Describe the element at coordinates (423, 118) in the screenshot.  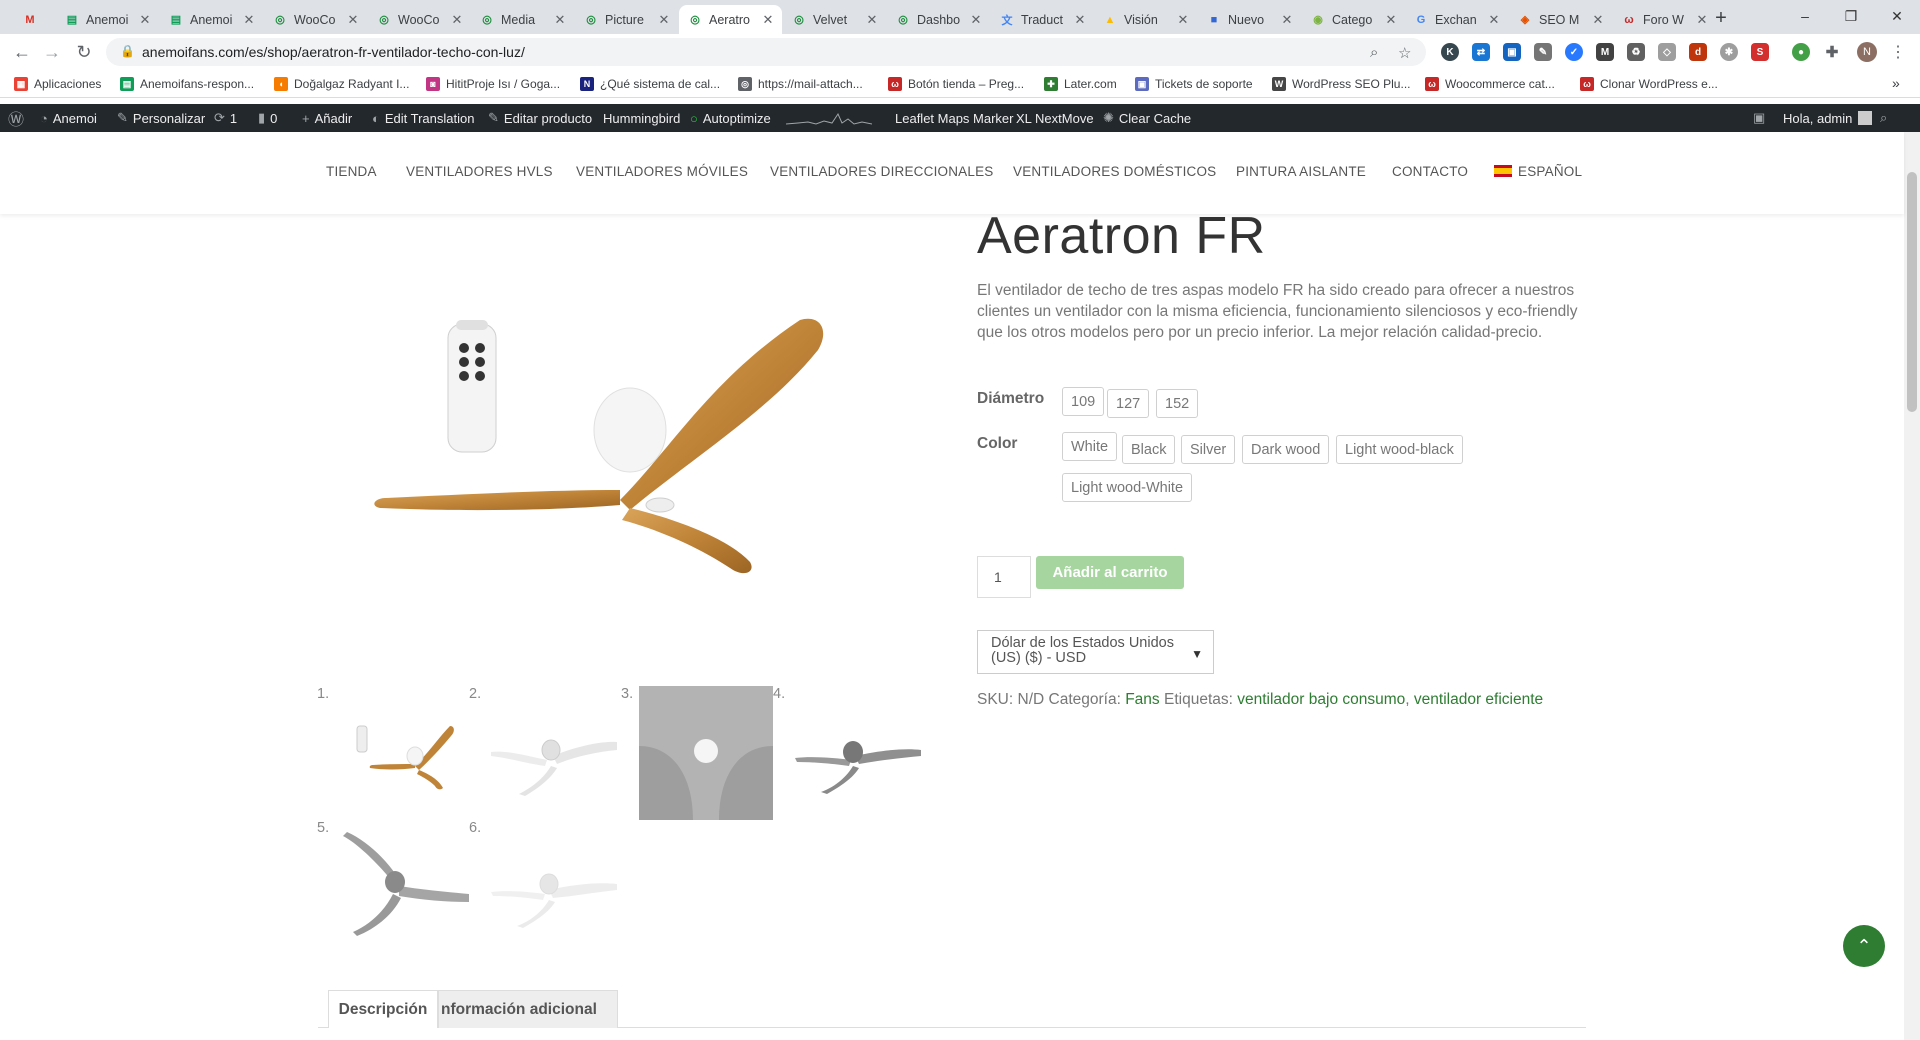
I see `wp-edit-translation-link: ◐ Edit Translation` at that location.